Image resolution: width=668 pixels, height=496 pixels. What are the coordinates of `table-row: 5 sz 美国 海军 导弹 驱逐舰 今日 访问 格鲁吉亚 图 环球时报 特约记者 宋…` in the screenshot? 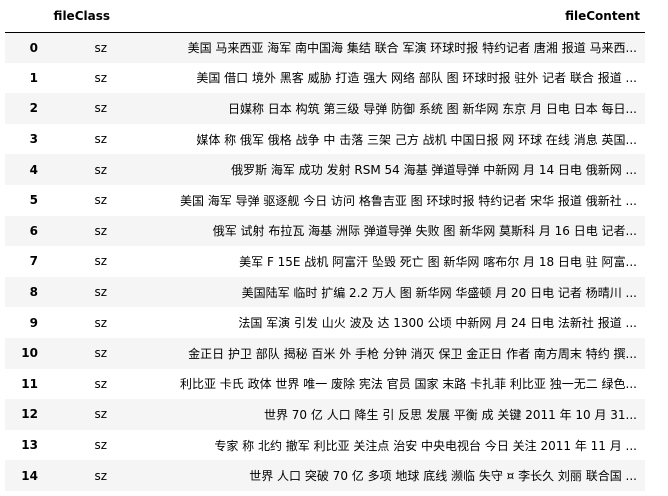 It's located at (325, 200).